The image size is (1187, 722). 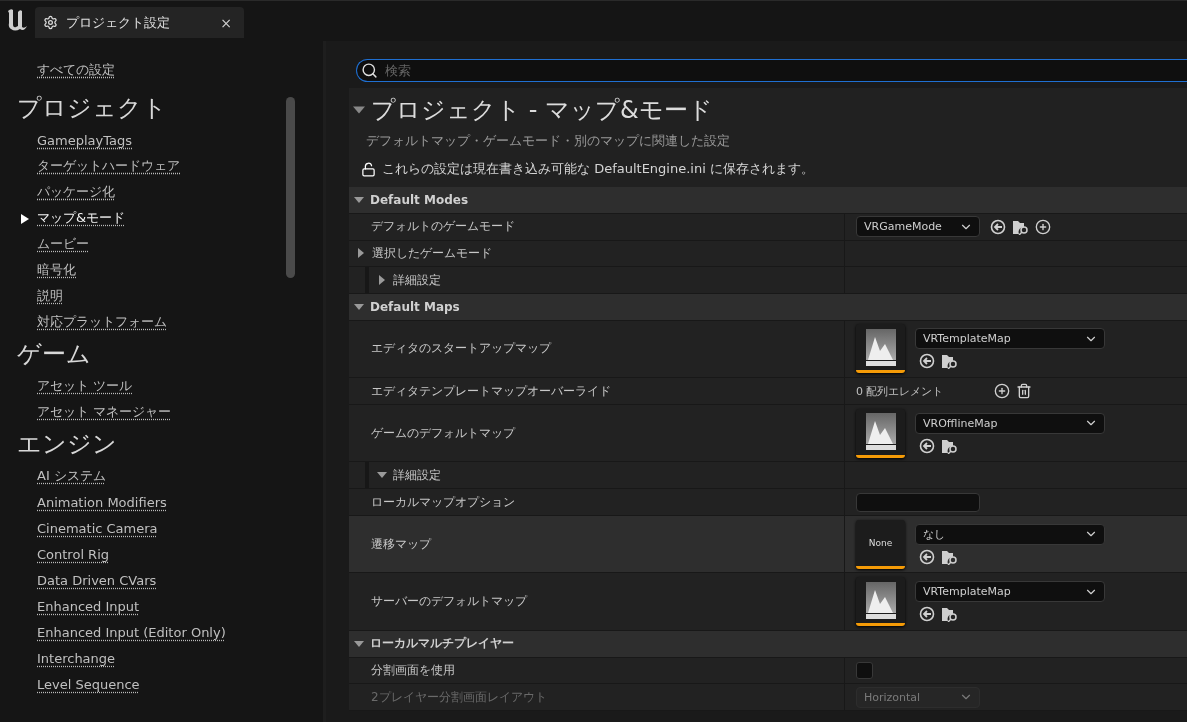 What do you see at coordinates (900, 391) in the screenshot?
I see `array-count: 0 配列エレメント` at bounding box center [900, 391].